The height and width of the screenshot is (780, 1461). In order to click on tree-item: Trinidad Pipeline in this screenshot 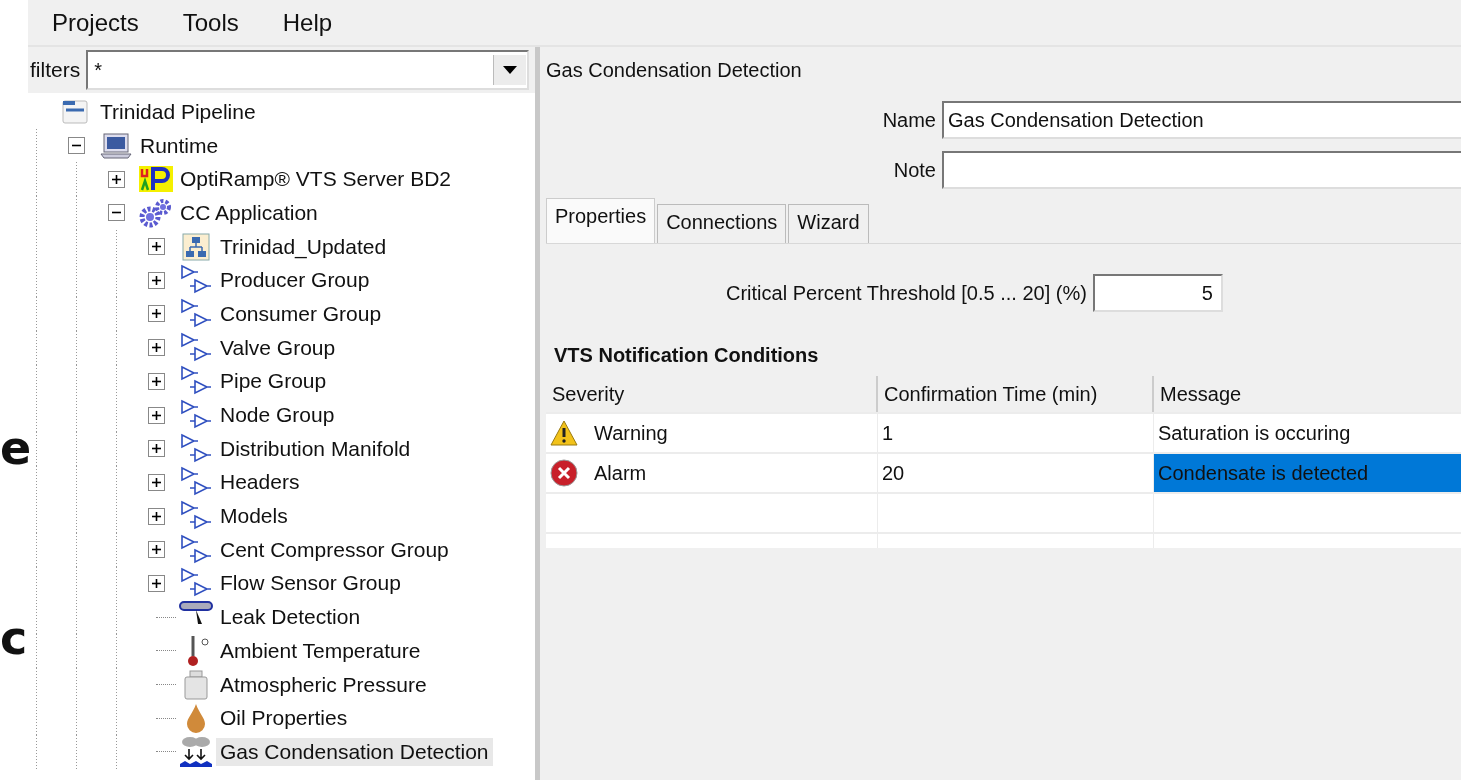, I will do `click(178, 111)`.